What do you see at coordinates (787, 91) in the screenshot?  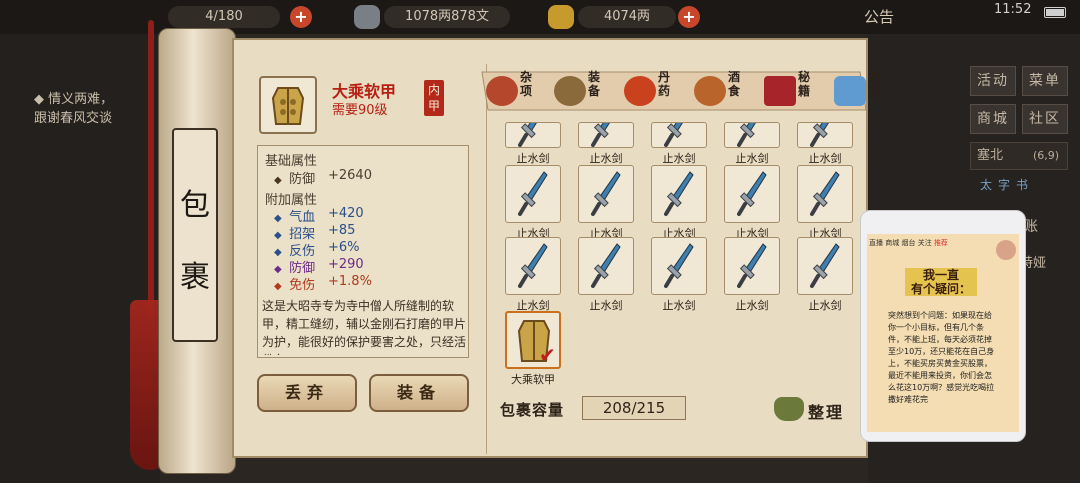 I see `tab-manuals: 秘籍` at bounding box center [787, 91].